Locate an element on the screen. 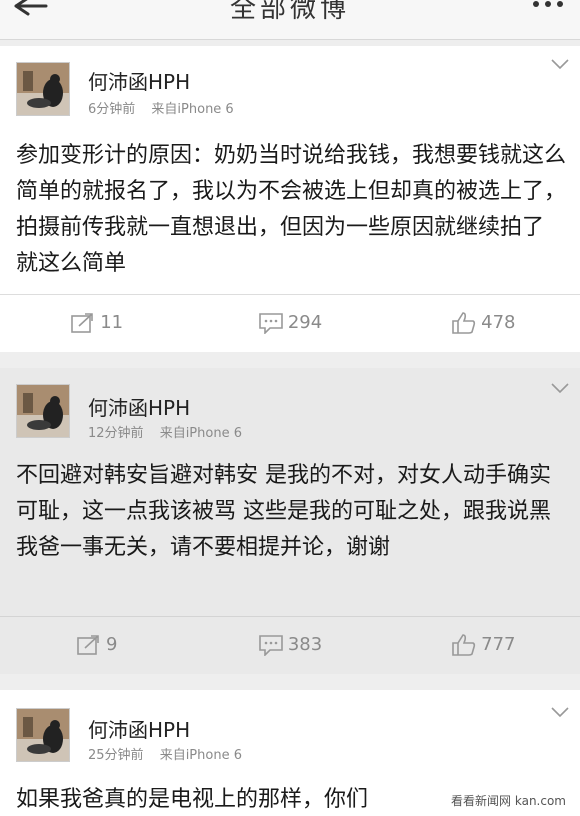  top-bar: 全部微博 is located at coordinates (290, 20).